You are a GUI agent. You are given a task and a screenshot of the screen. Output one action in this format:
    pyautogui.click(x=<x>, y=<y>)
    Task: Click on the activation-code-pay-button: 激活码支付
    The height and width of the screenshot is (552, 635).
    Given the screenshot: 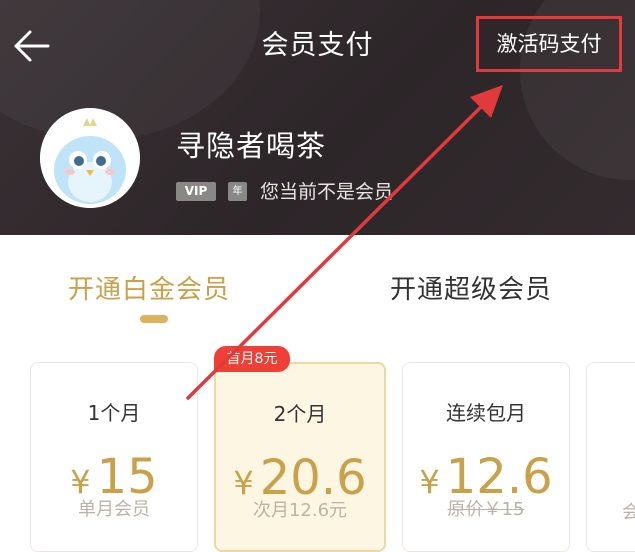 What is the action you would take?
    pyautogui.click(x=549, y=44)
    